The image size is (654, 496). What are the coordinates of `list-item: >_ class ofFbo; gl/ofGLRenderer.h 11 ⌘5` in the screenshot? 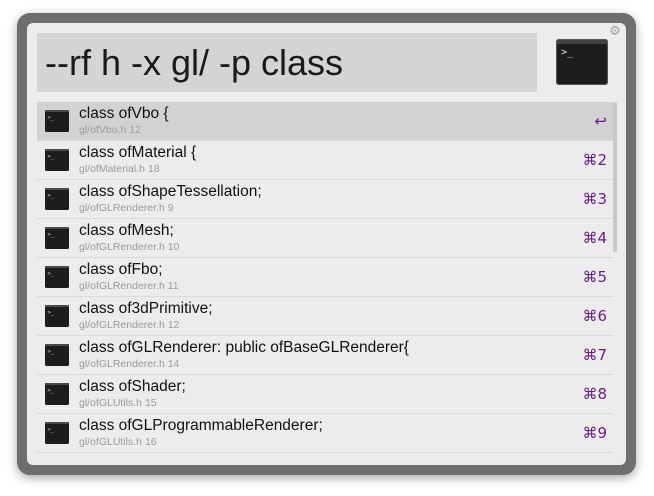 It's located at (325, 277).